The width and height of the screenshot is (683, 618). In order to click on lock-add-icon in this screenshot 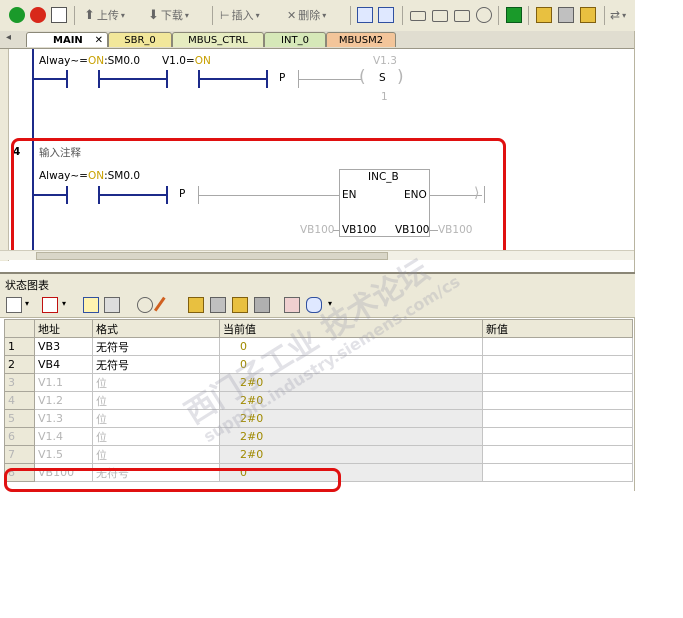, I will do `click(588, 15)`.